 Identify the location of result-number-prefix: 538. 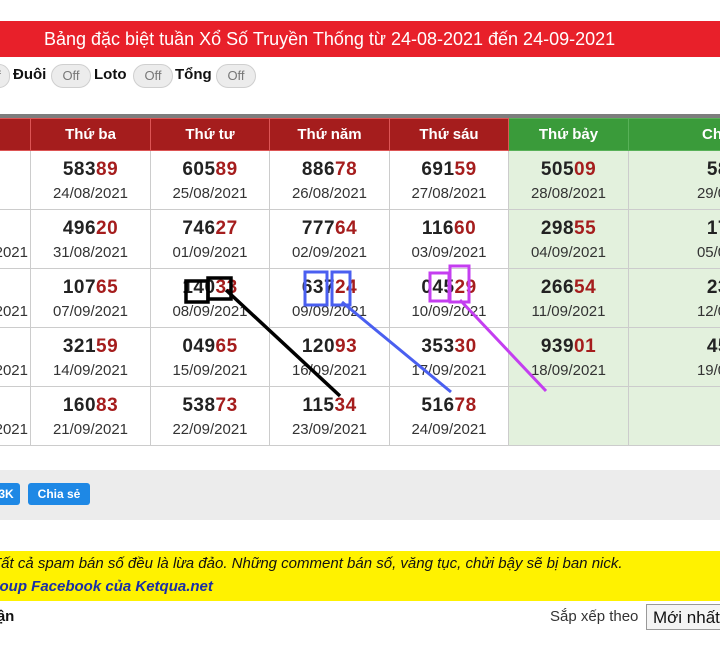
(199, 405).